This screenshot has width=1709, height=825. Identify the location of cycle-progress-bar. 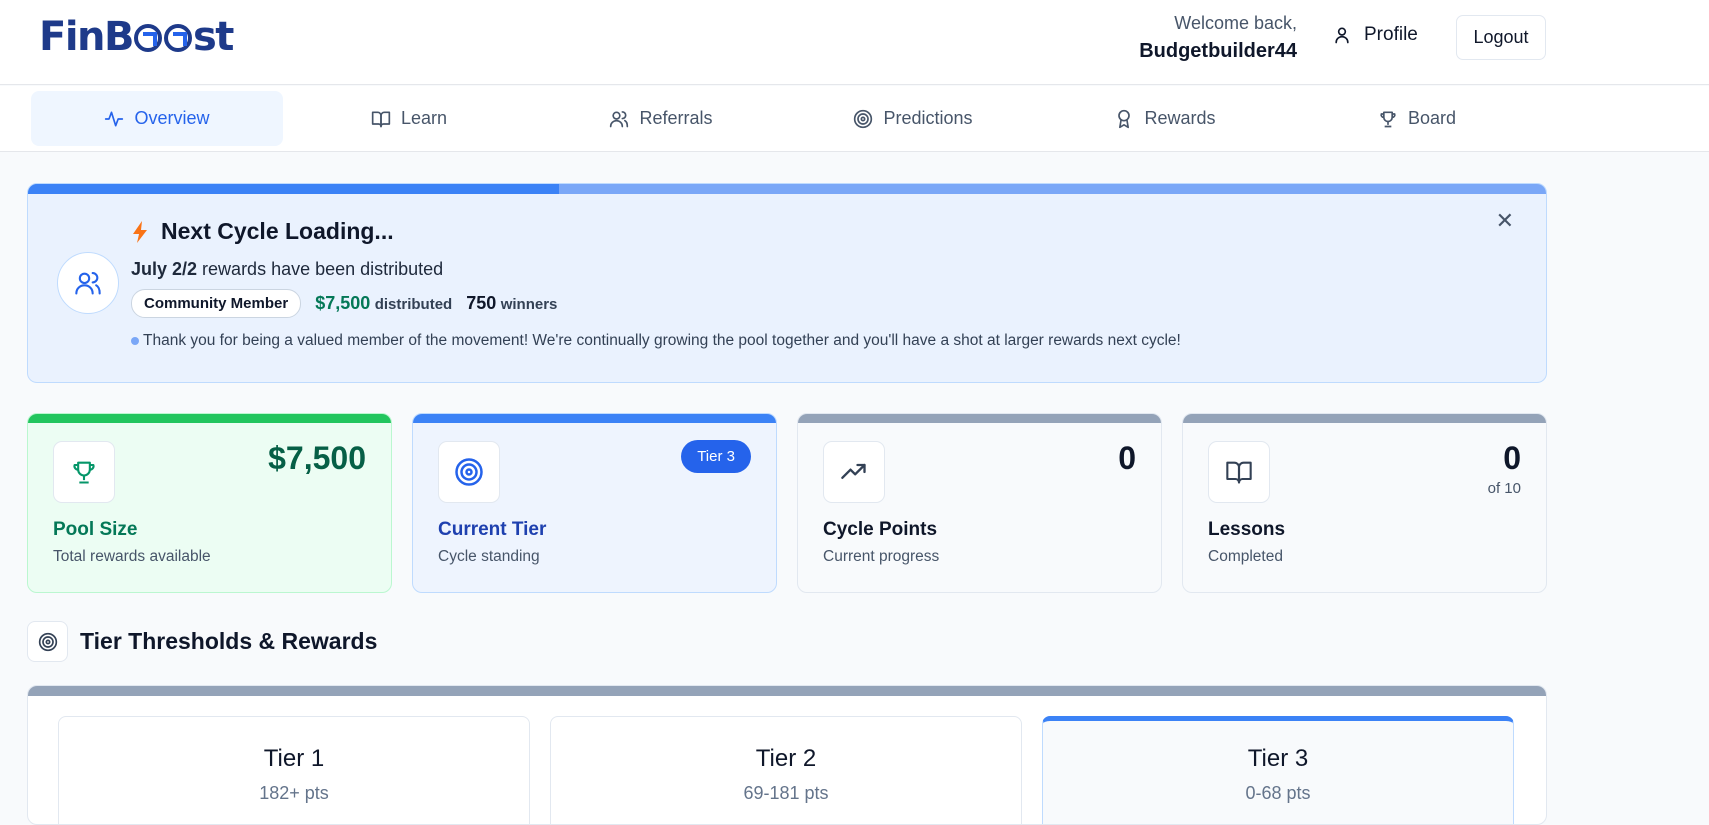
(787, 189).